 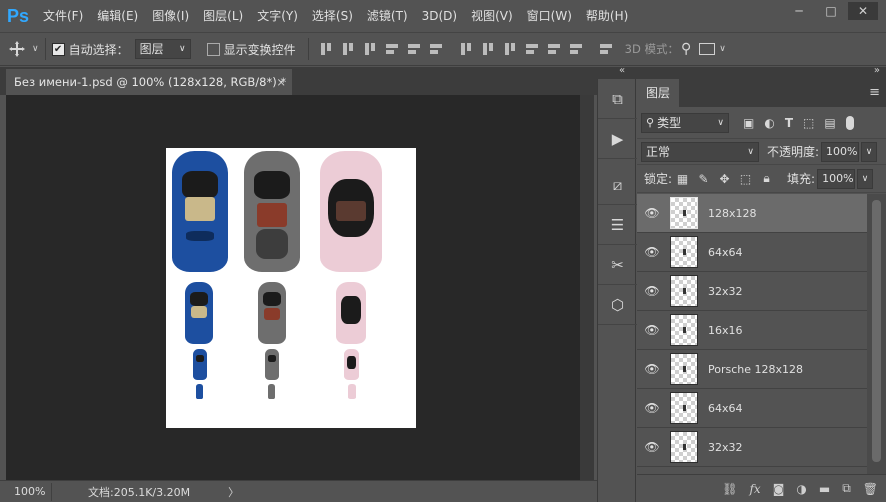 I want to click on menu-item: 滤镜(T), so click(x=387, y=16).